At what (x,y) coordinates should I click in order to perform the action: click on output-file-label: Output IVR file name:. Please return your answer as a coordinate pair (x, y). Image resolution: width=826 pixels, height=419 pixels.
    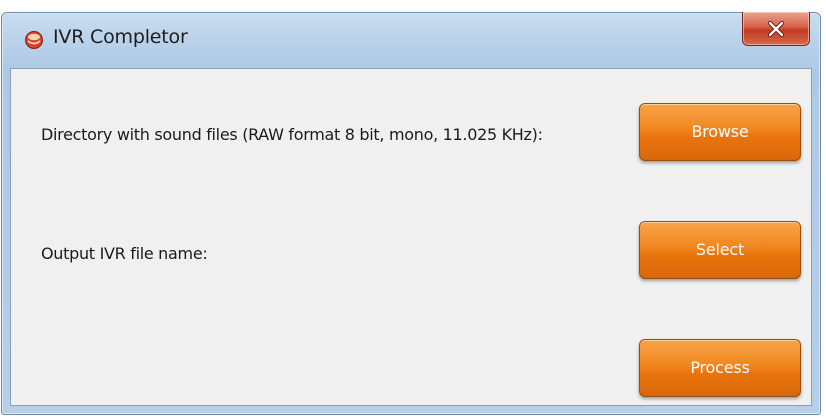
    Looking at the image, I should click on (124, 253).